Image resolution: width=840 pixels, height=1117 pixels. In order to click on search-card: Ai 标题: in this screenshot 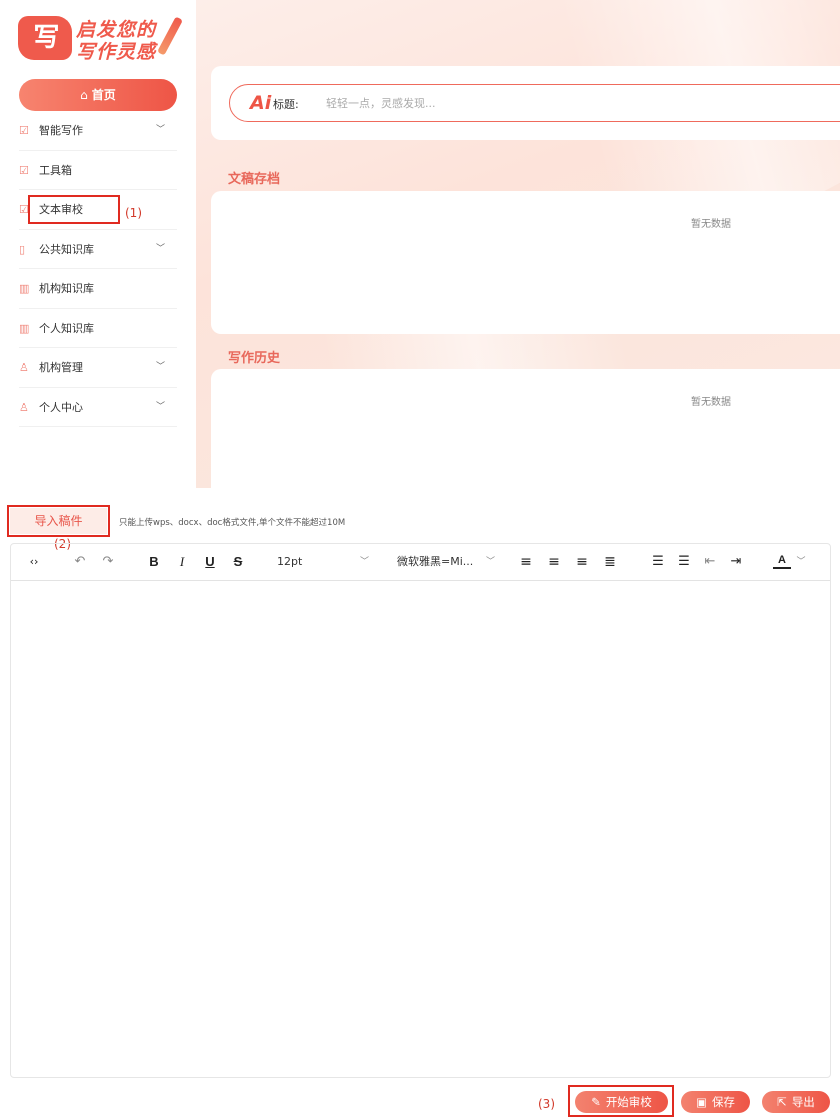, I will do `click(525, 103)`.